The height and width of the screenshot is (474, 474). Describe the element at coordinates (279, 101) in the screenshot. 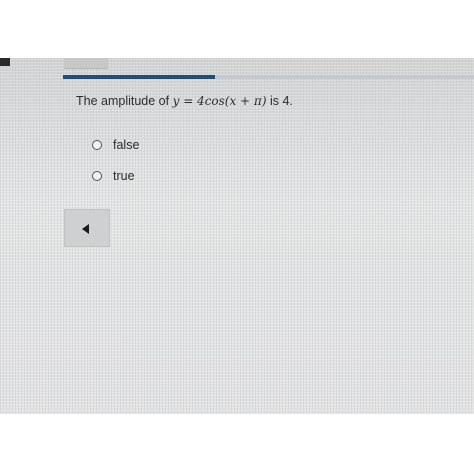

I see `question-suffix: is 4.` at that location.